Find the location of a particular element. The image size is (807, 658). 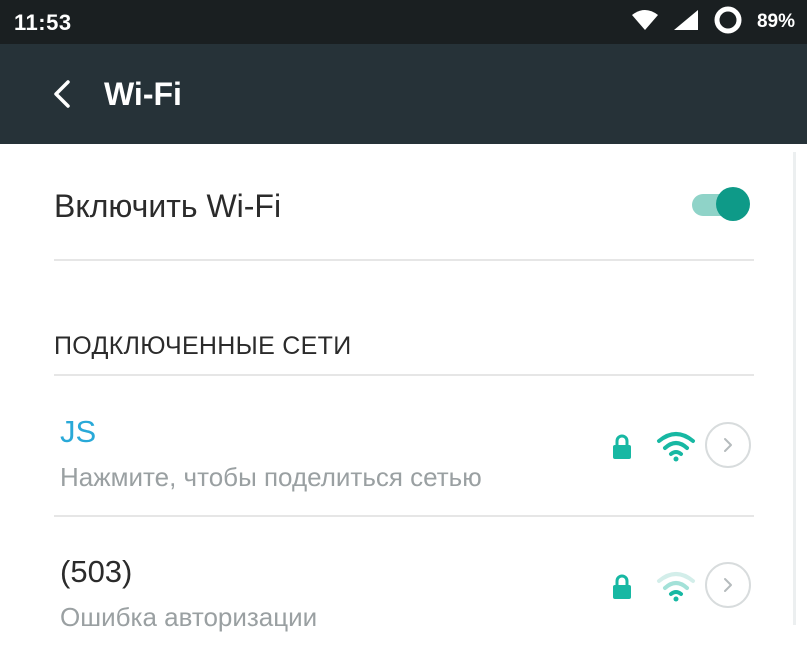

battery-percentage: 89% is located at coordinates (775, 21).